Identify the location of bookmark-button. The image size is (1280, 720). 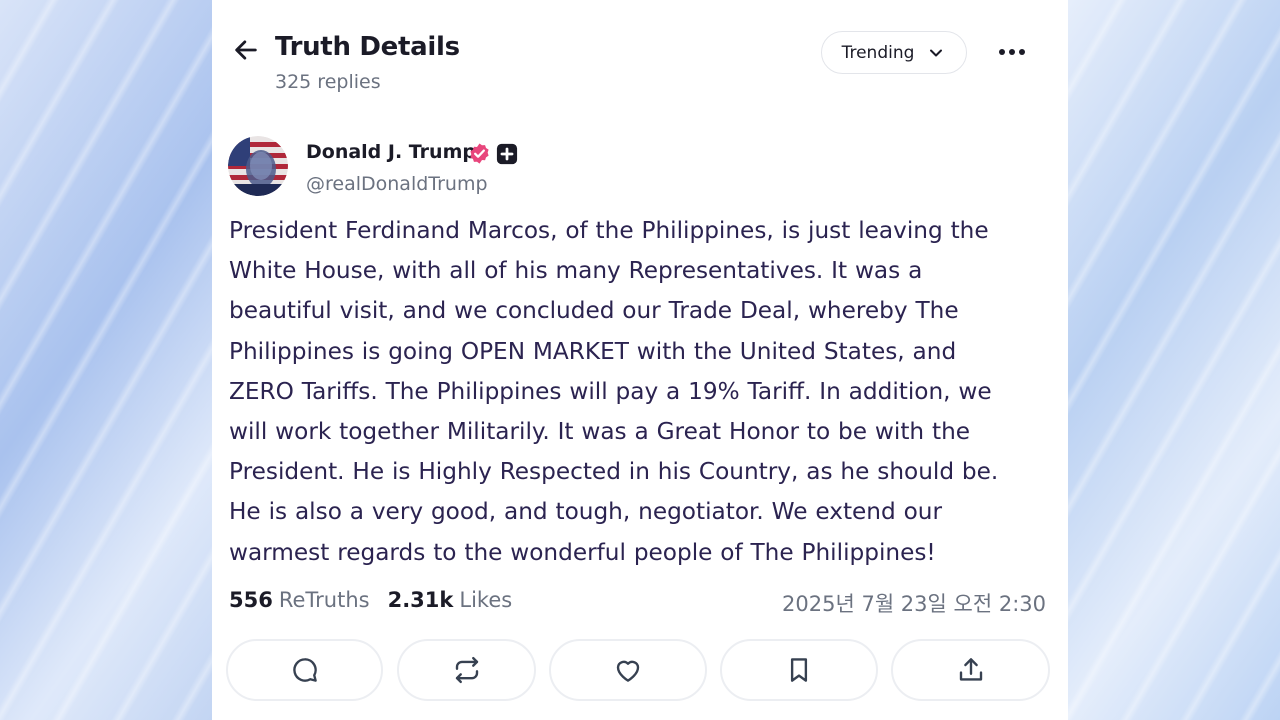
(799, 670).